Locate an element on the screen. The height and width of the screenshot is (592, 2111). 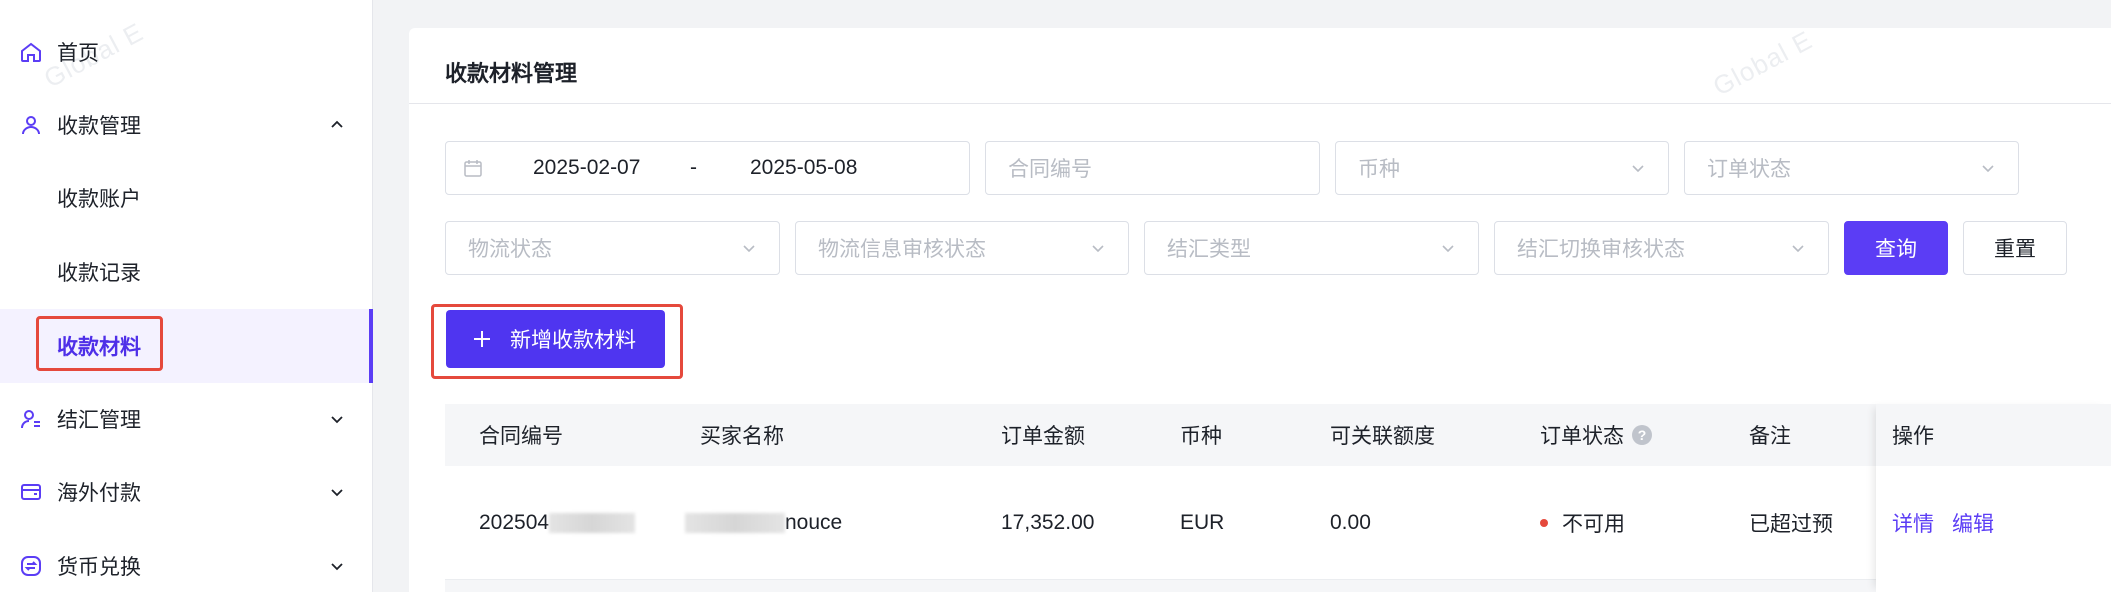
add-receipt-material-button: 新增收款材料 is located at coordinates (555, 339).